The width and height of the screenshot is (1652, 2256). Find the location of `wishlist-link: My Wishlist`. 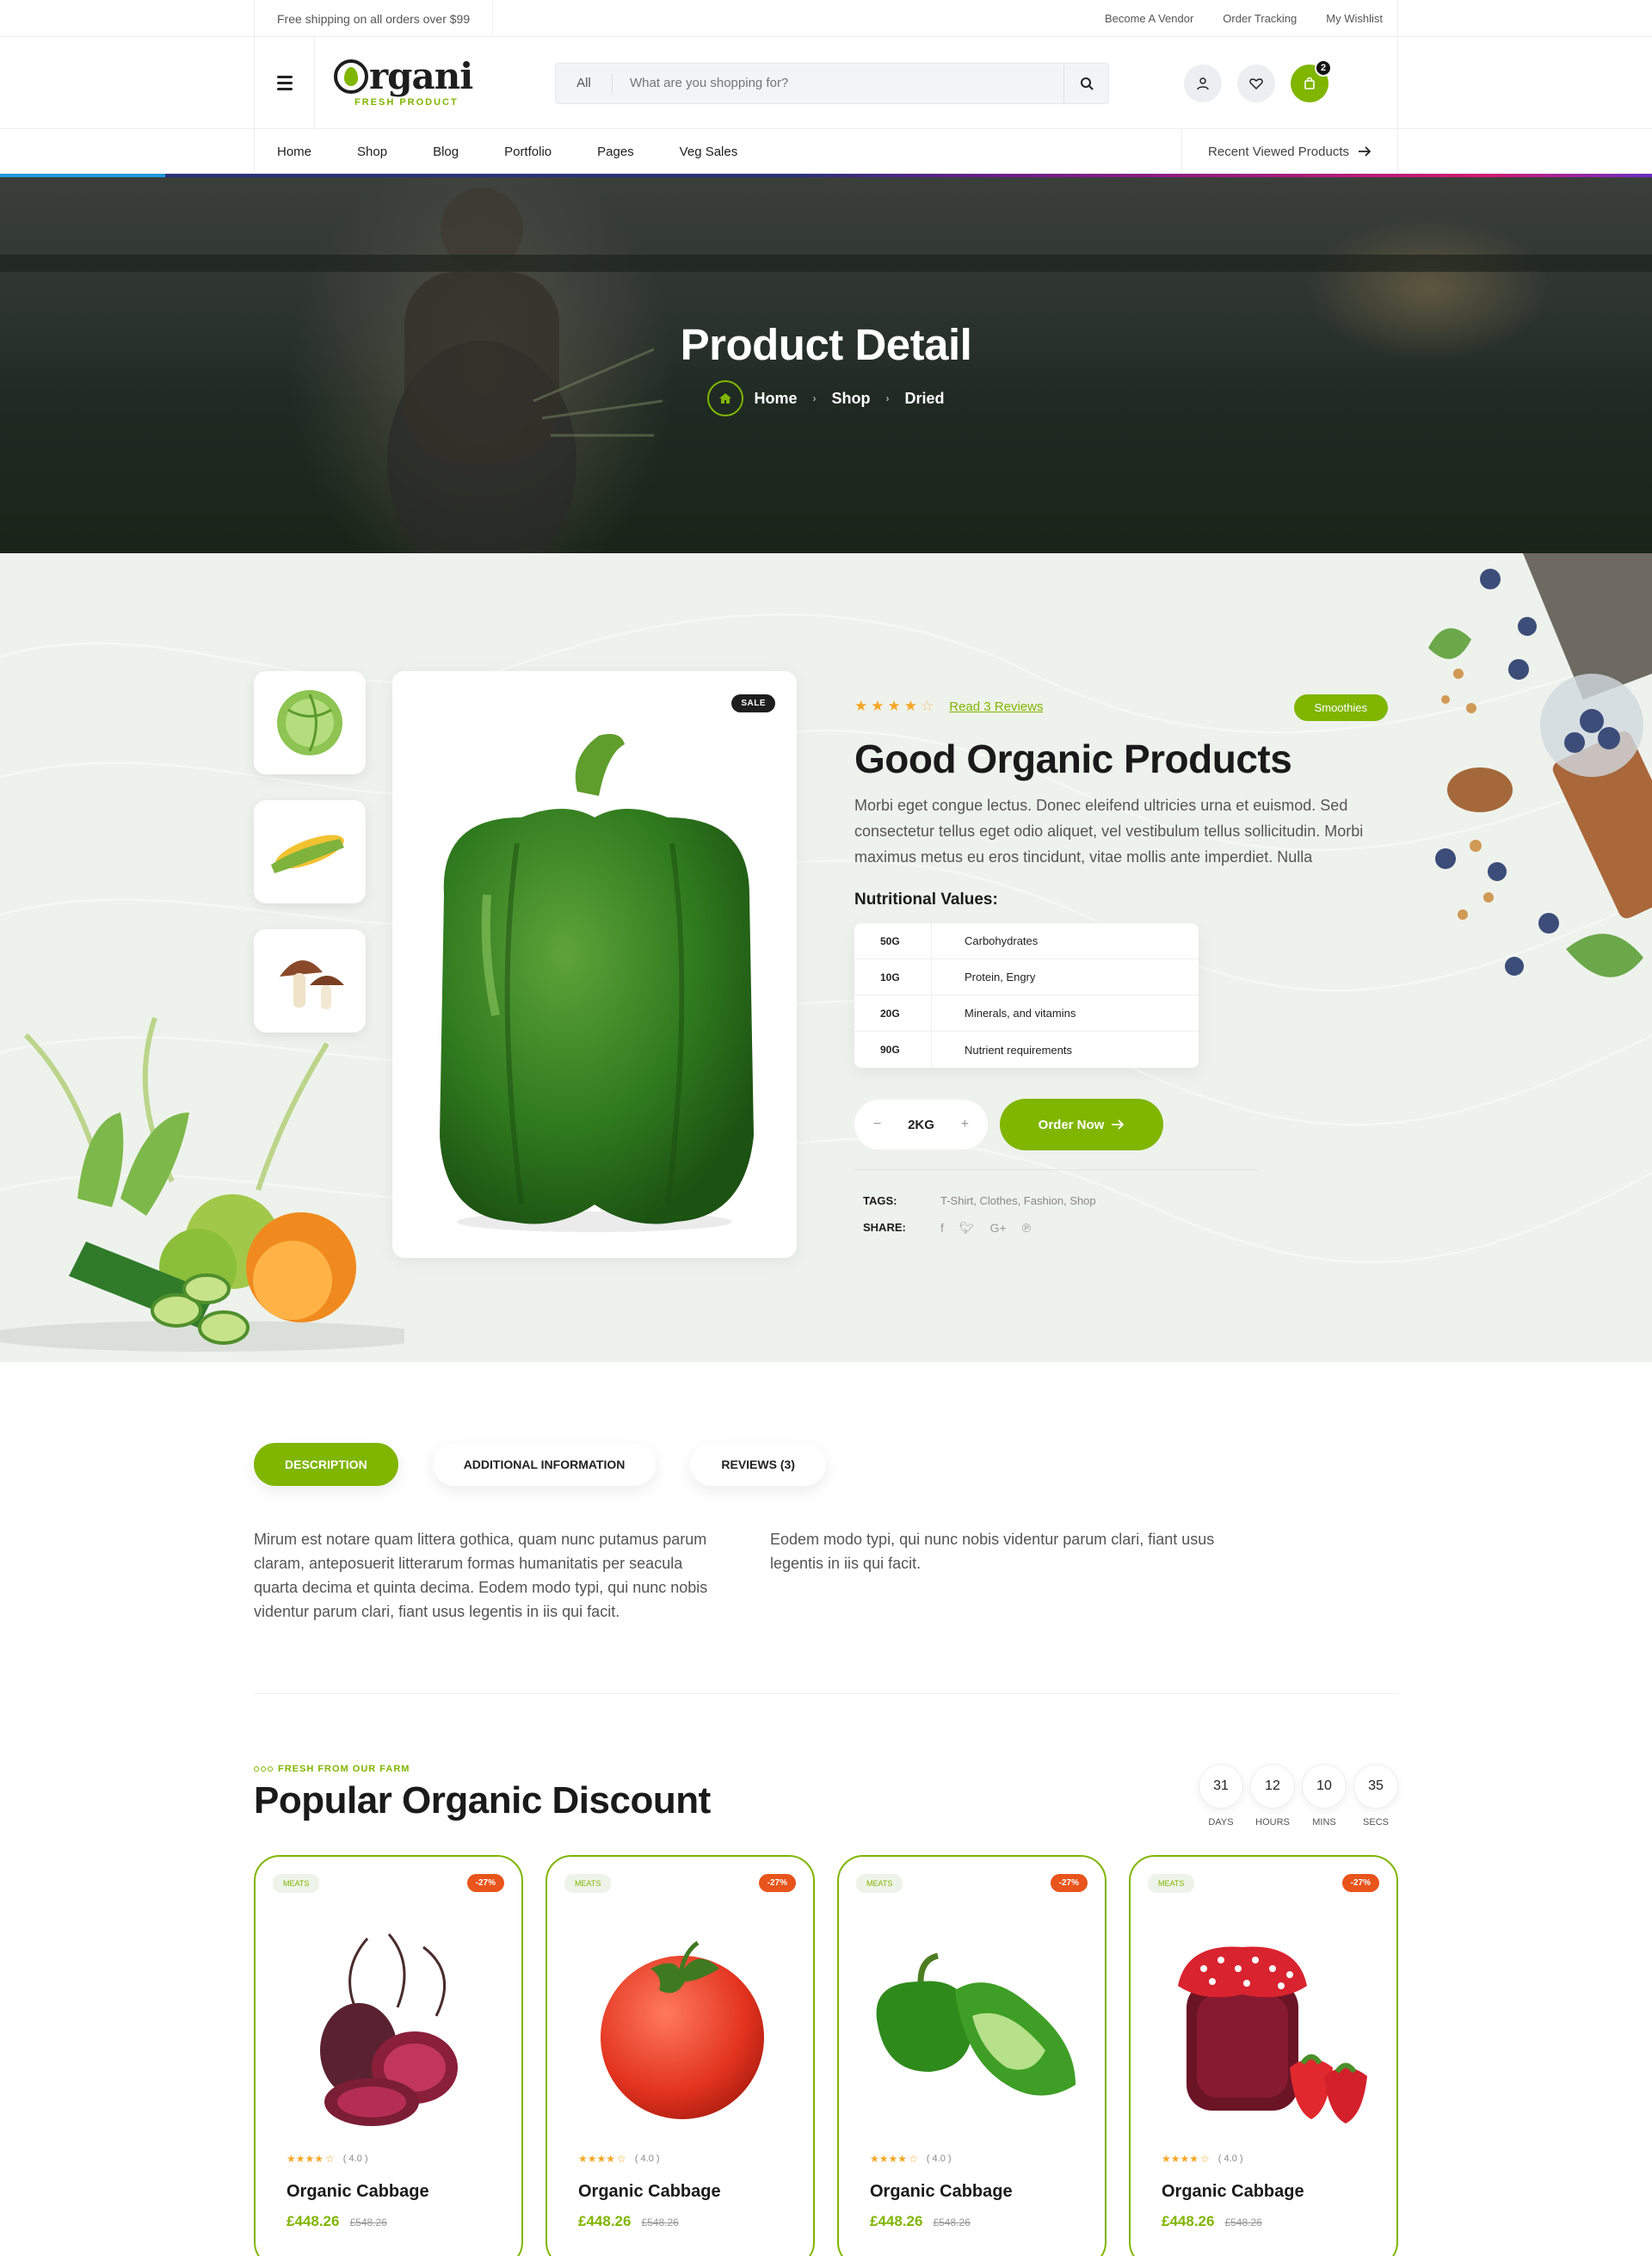

wishlist-link: My Wishlist is located at coordinates (1354, 18).